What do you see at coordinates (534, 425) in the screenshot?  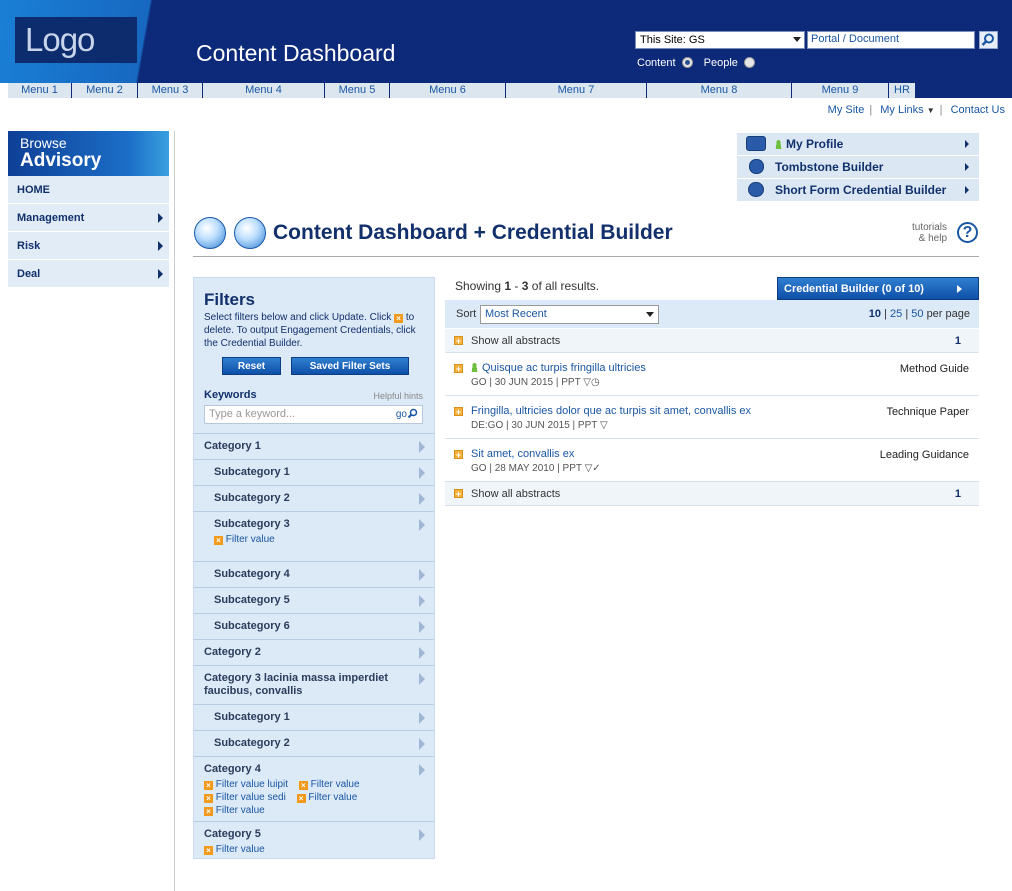 I see `result-meta-text: DE:GO | 30 JUN 2015 | PPT` at bounding box center [534, 425].